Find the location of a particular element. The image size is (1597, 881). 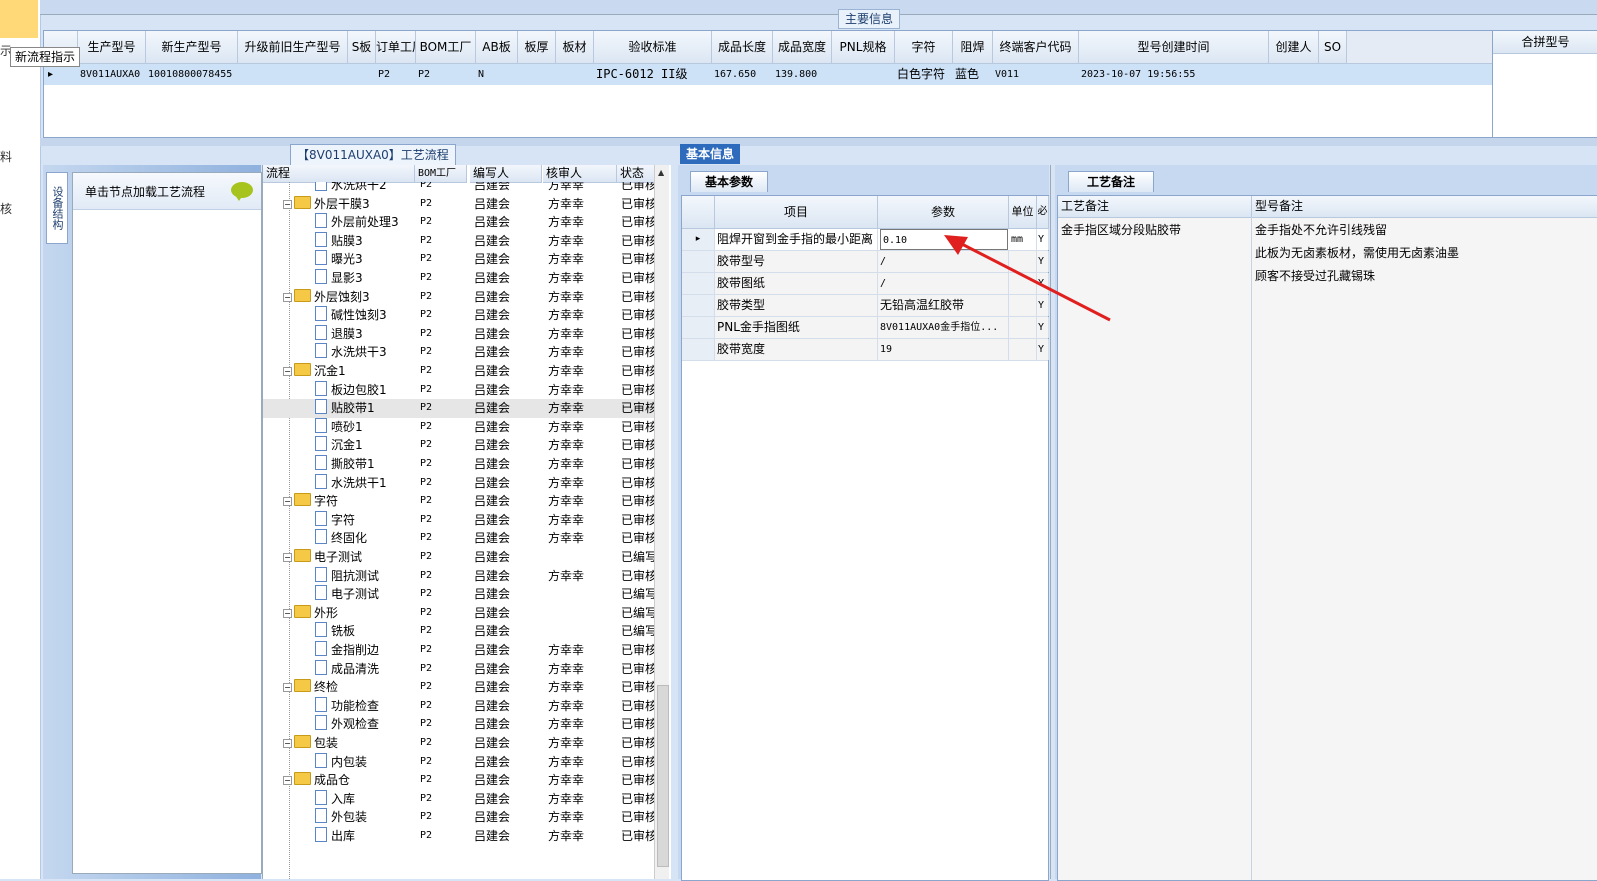

tree-row: 电子测试 P2 吕建会 已编写 is located at coordinates (463, 594).